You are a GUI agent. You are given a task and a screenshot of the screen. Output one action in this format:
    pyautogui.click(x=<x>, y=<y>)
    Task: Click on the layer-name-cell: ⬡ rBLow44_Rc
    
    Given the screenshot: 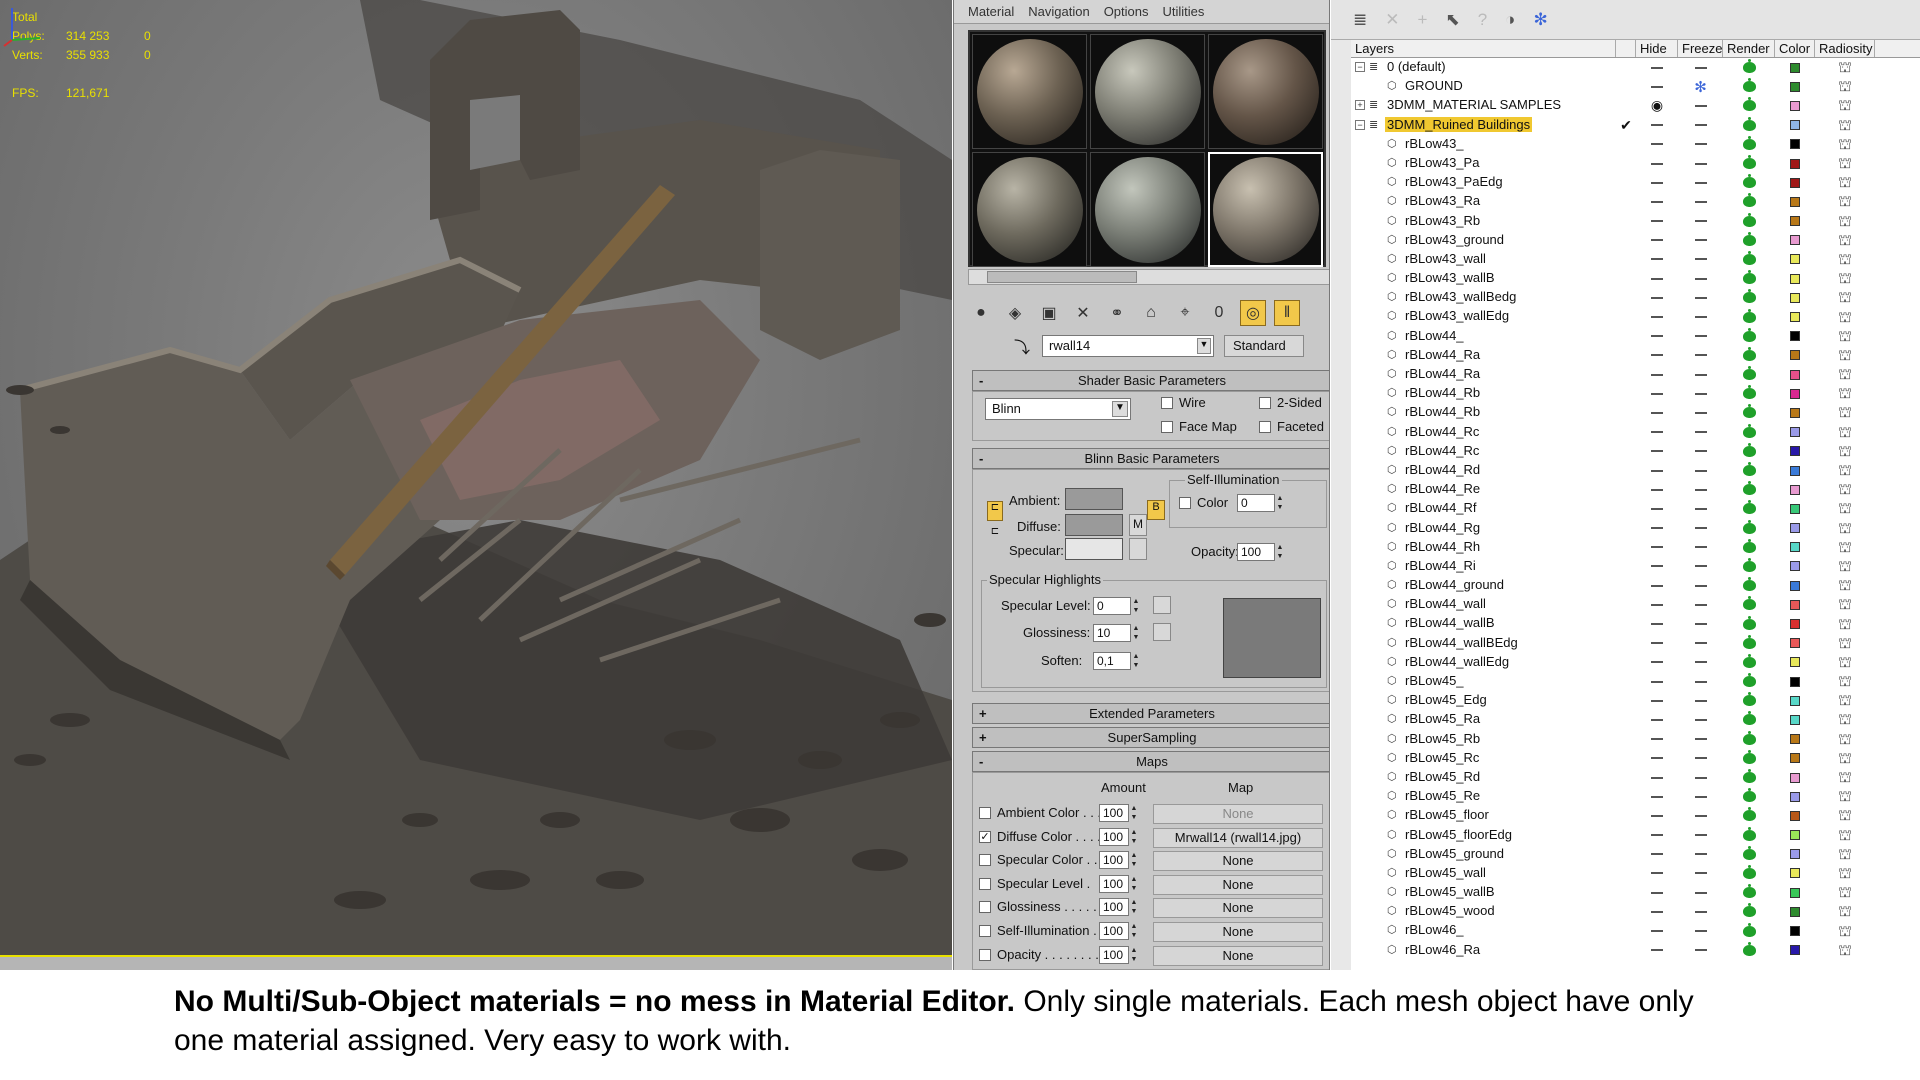 What is the action you would take?
    pyautogui.click(x=1483, y=432)
    